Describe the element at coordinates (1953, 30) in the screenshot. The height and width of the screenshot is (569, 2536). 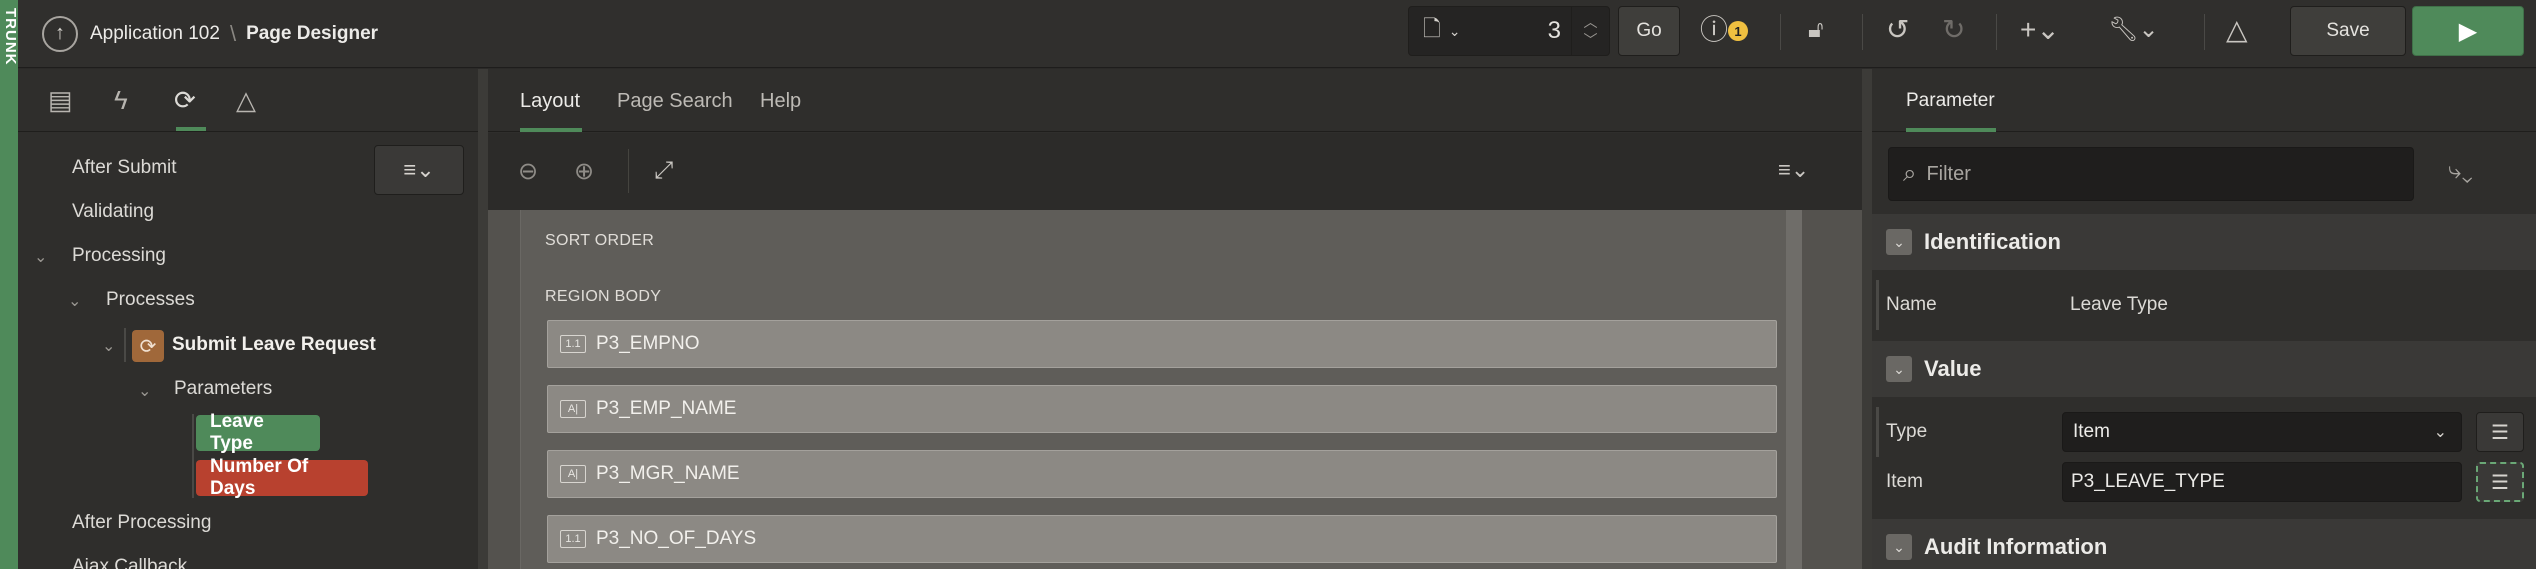
I see `redo-icon: ↻` at that location.